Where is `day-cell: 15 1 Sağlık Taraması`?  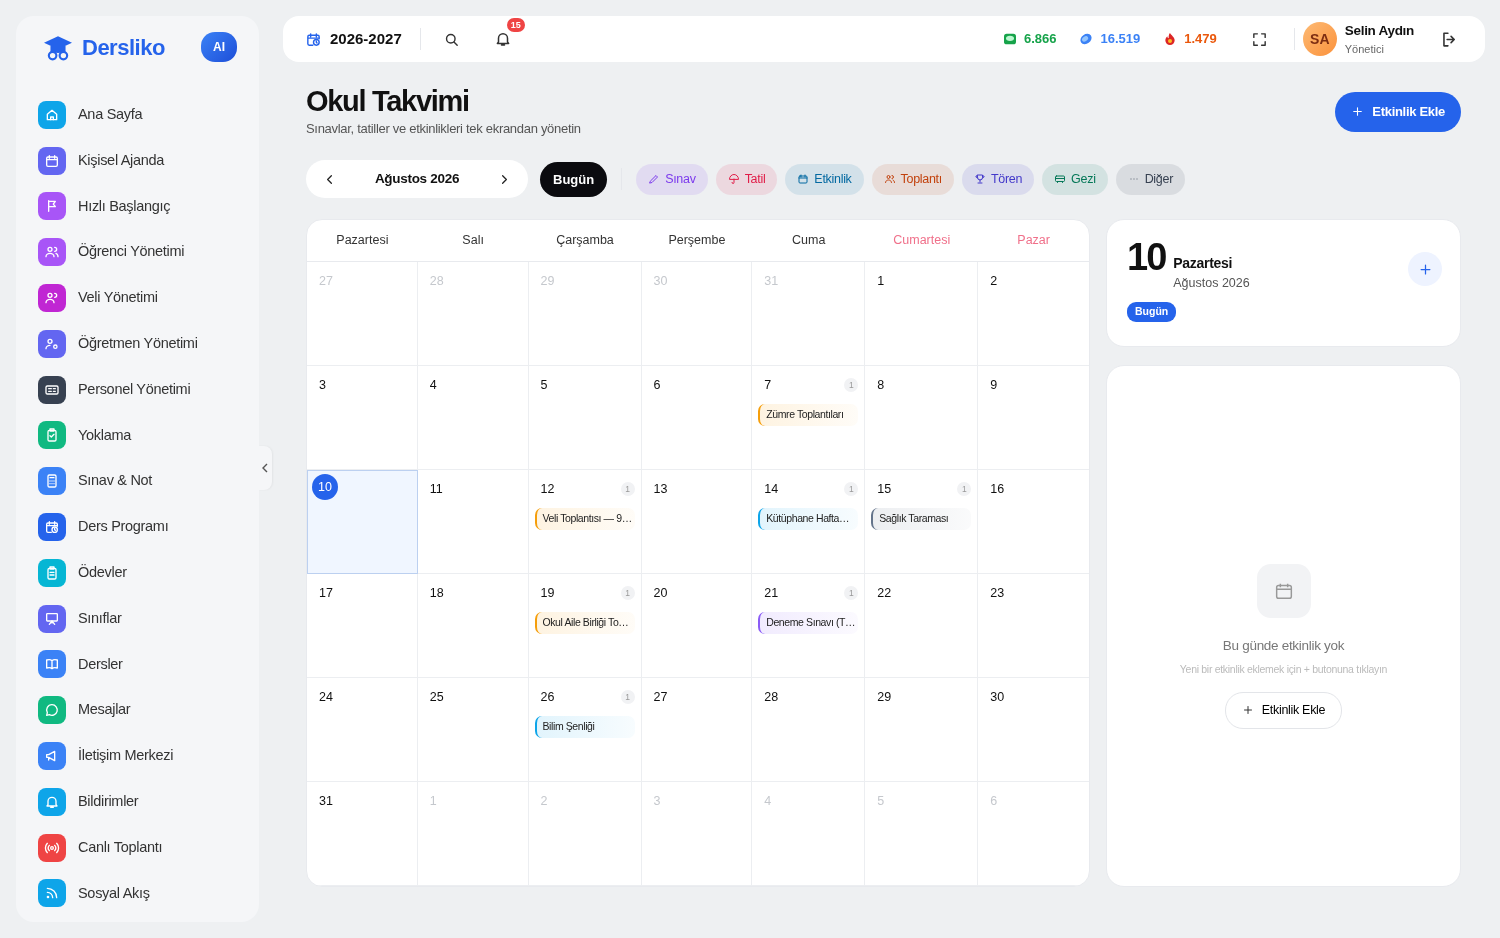
day-cell: 15 1 Sağlık Taraması is located at coordinates (922, 522).